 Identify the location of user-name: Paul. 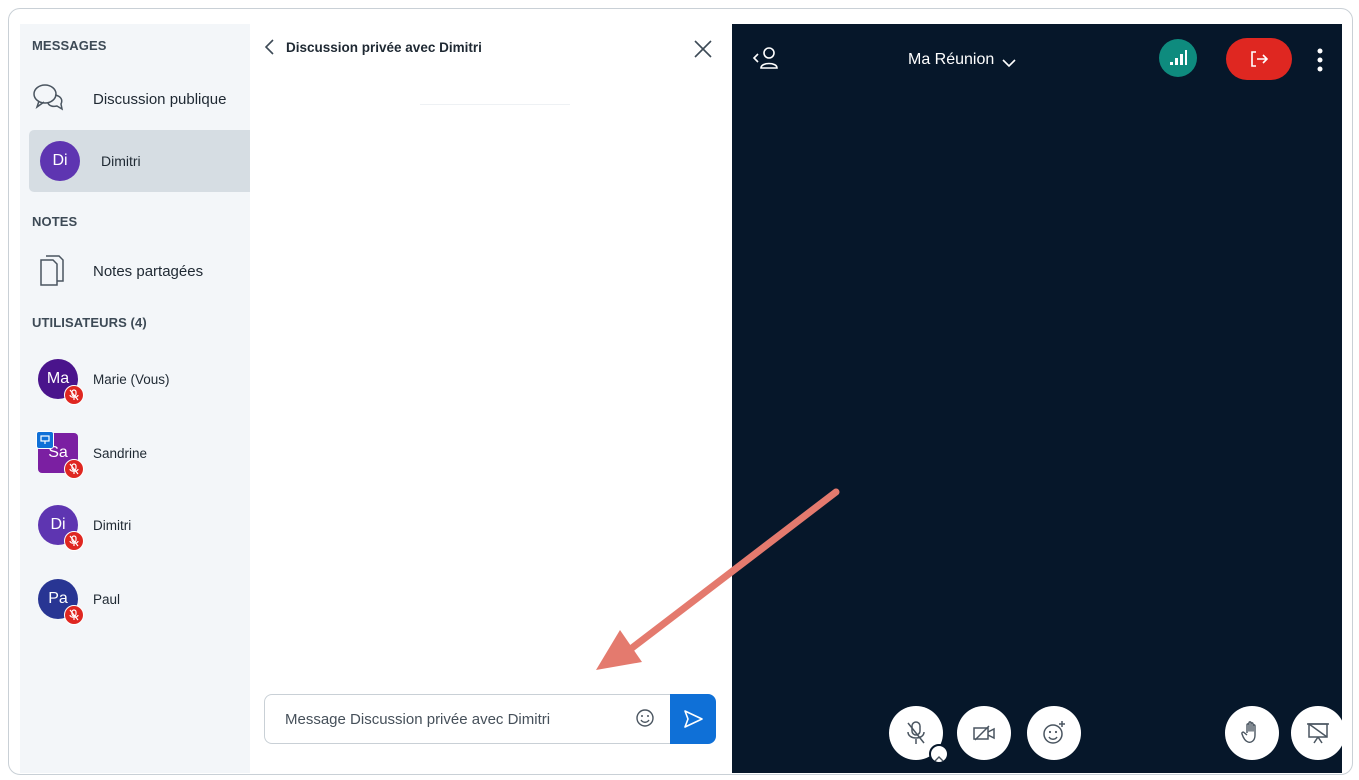
(107, 599).